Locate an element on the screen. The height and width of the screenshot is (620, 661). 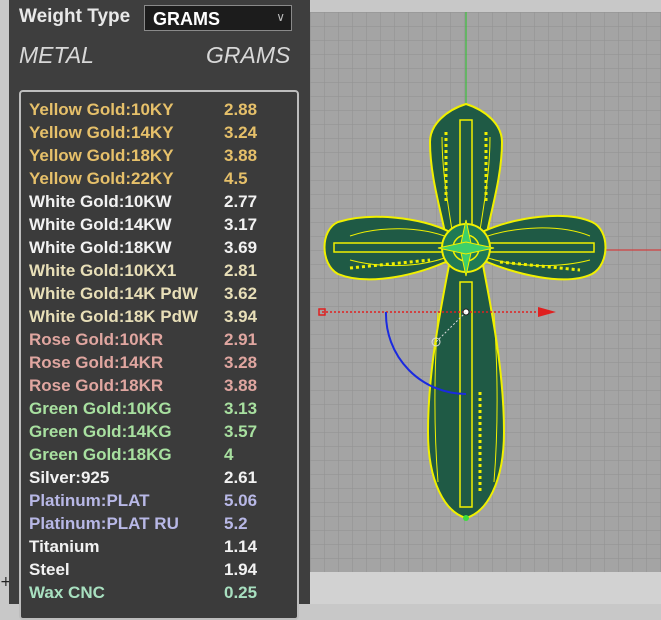
list-item: Rose Gold:18KR 3.88 is located at coordinates (164, 387).